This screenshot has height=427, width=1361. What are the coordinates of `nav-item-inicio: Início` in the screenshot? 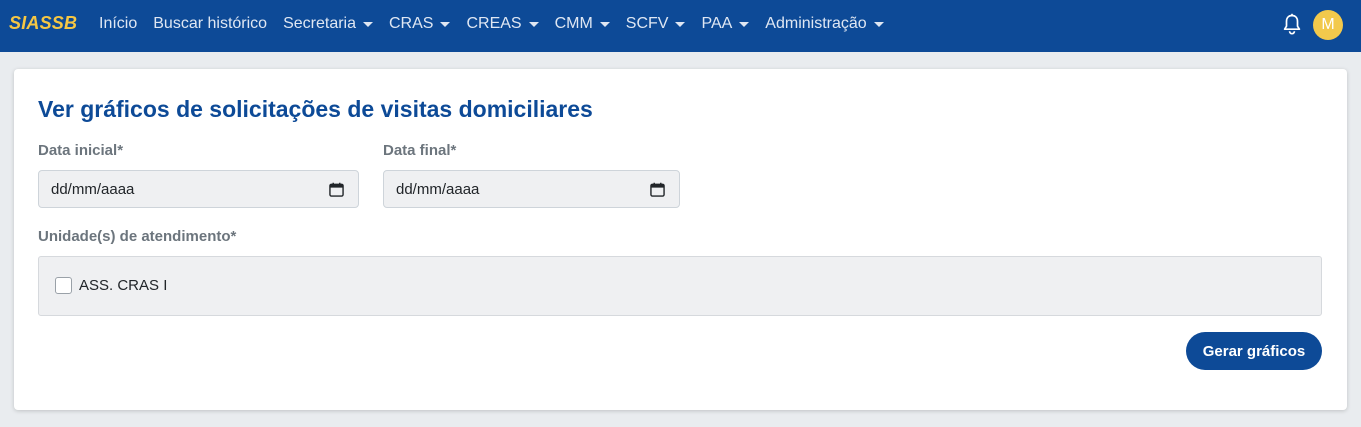 It's located at (118, 24).